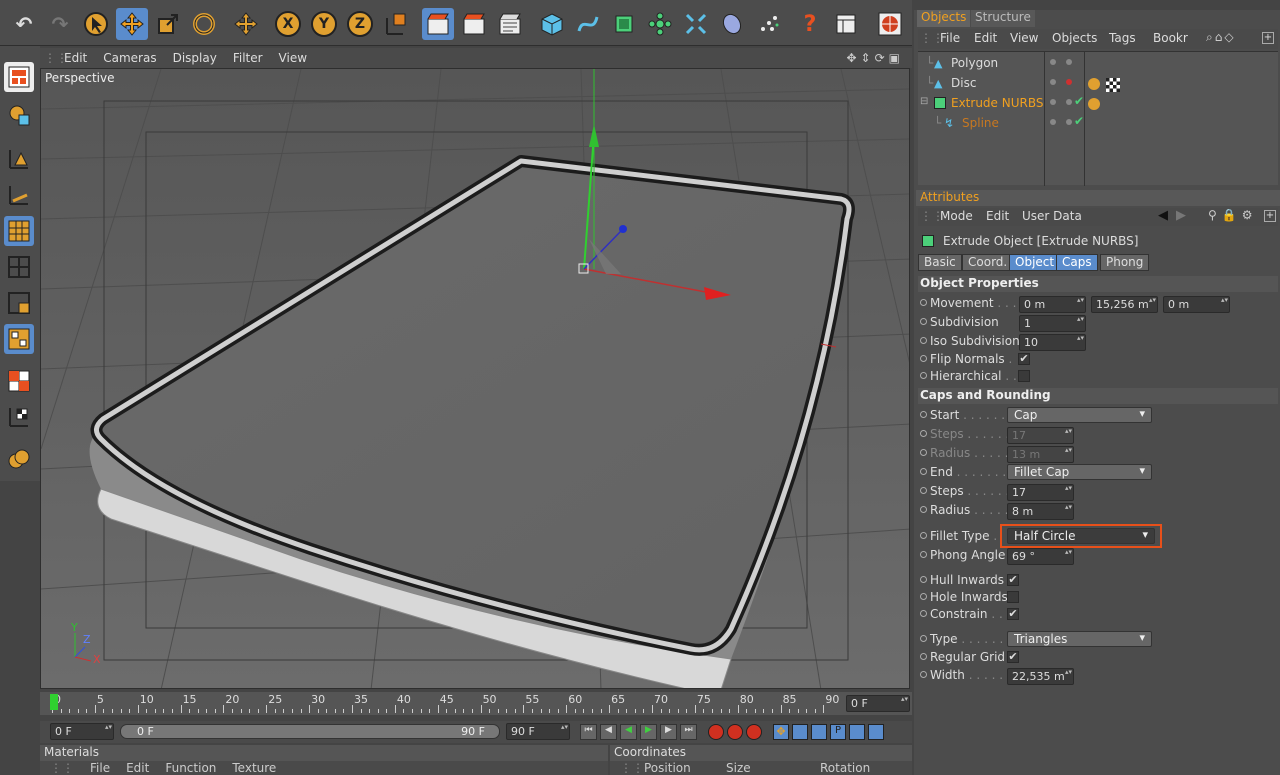 Image resolution: width=1280 pixels, height=775 pixels. What do you see at coordinates (688, 732) in the screenshot?
I see `go-to-end-icon: ⏭` at bounding box center [688, 732].